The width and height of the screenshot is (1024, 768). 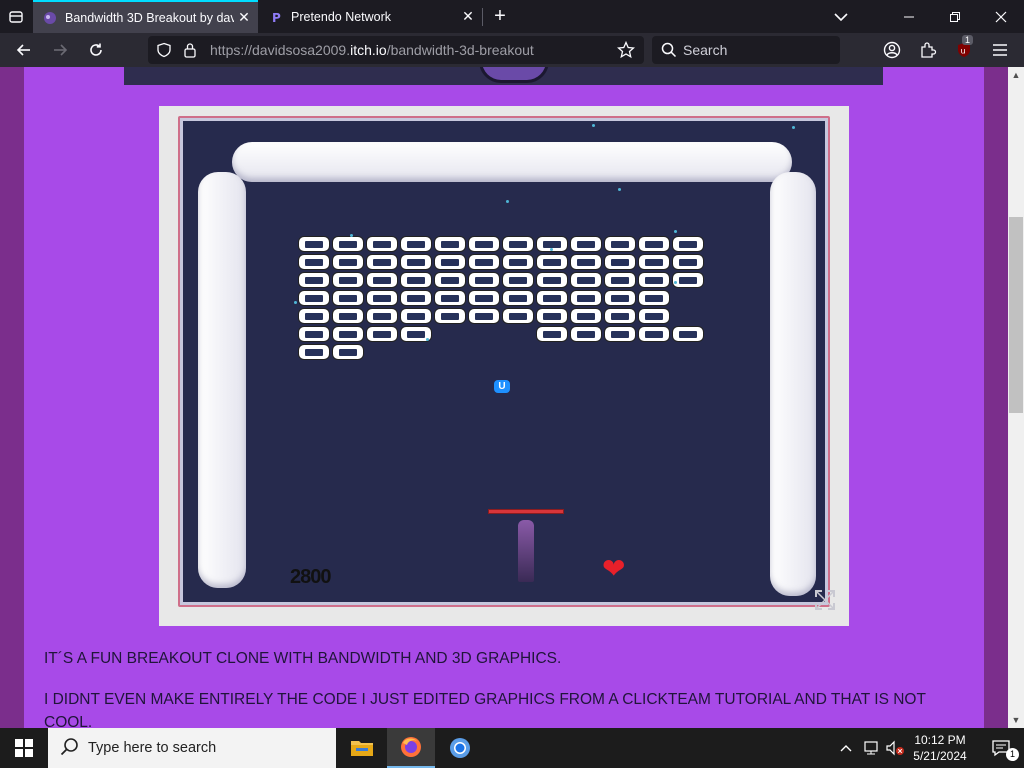 I want to click on network-icon, so click(x=871, y=748).